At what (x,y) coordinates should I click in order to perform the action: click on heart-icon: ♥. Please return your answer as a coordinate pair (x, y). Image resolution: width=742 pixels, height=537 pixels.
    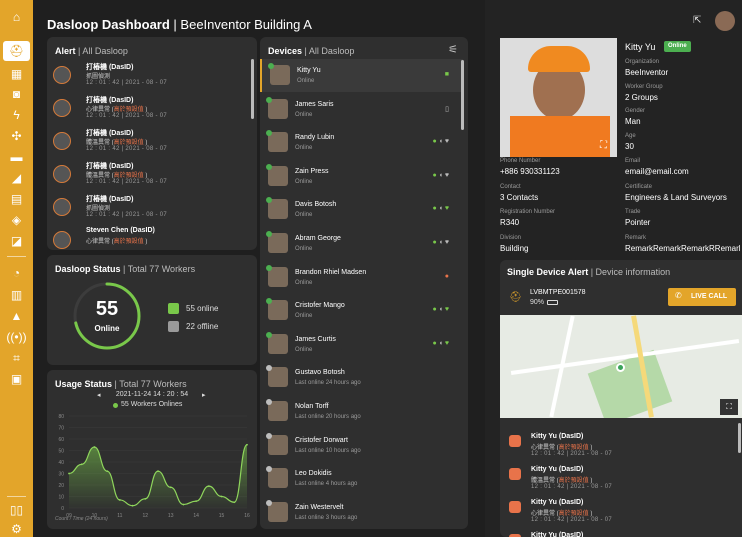
    Looking at the image, I should click on (446, 310).